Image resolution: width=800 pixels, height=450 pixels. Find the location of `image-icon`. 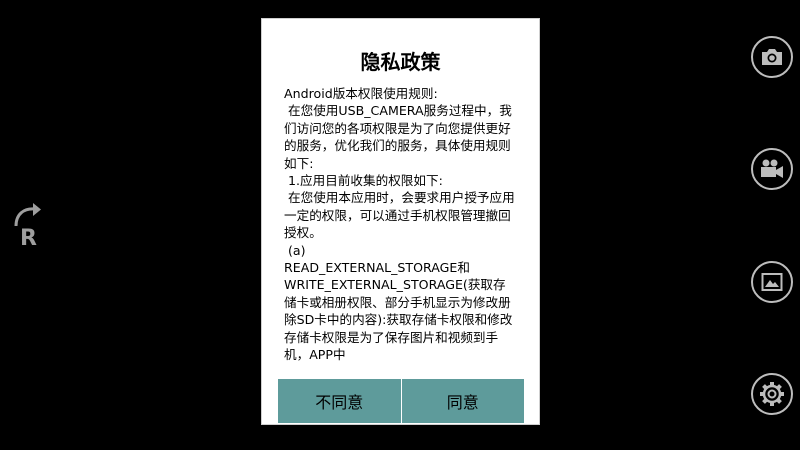

image-icon is located at coordinates (772, 282).